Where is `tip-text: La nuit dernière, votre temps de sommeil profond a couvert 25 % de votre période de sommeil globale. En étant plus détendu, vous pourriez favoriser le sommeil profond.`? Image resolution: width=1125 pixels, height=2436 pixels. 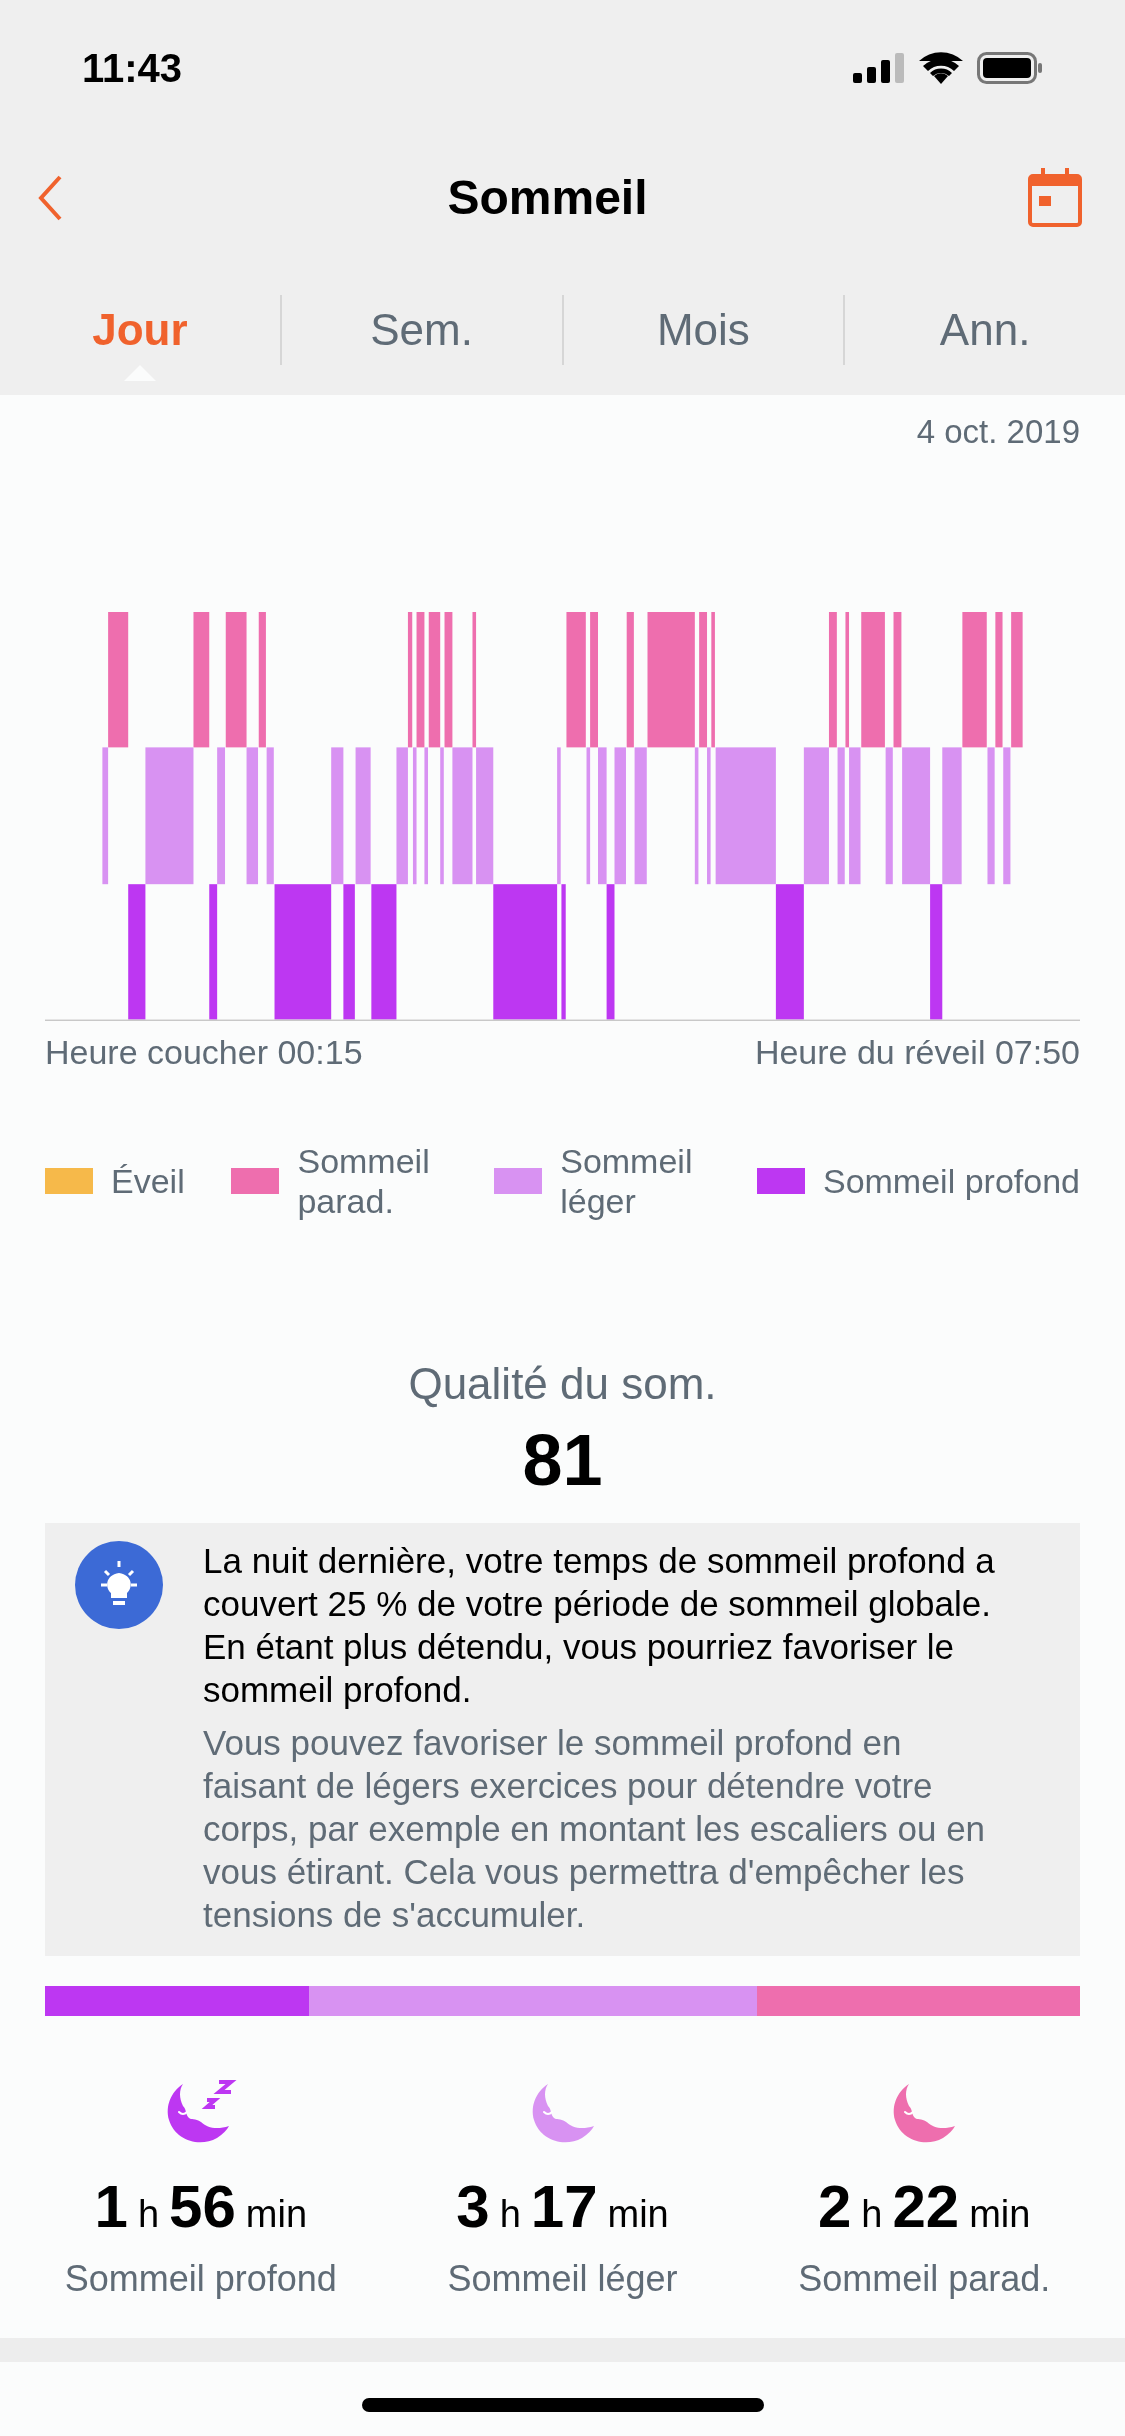
tip-text: La nuit dernière, votre temps de sommeil profond a couvert 25 % de votre période de sommeil globale. En étant plus détendu, vous pourriez favoriser le sommeil profond. is located at coordinates (599, 1625).